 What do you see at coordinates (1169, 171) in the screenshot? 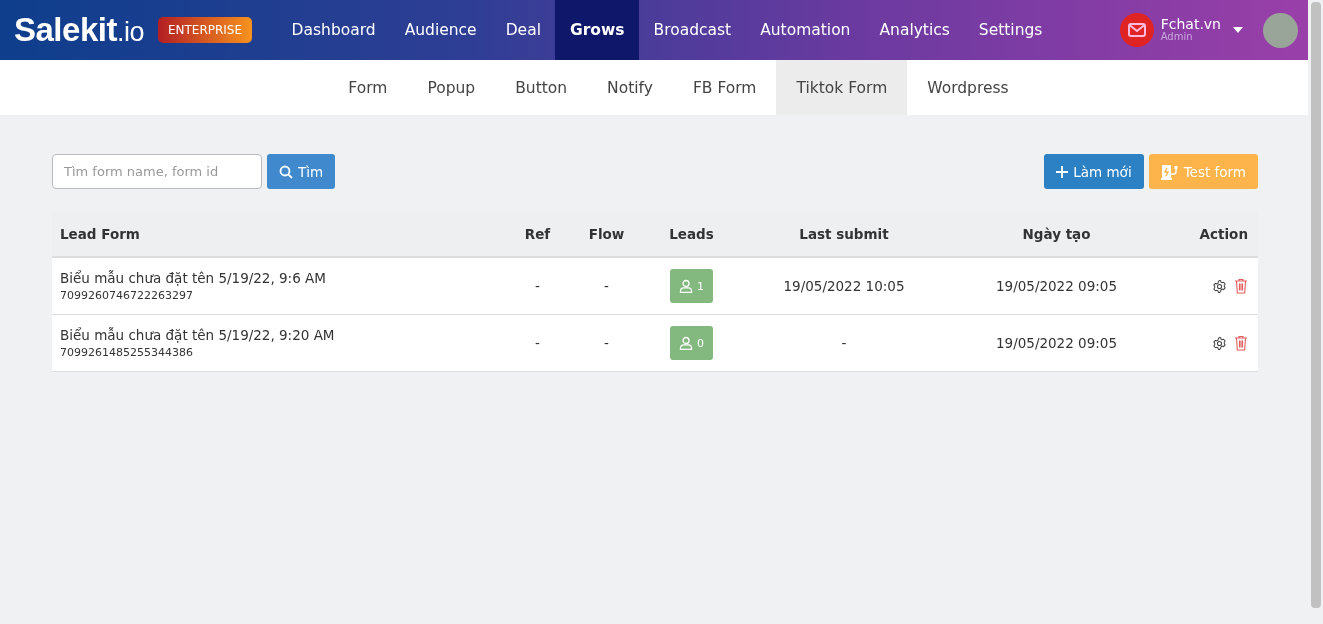
I see `charger-icon` at bounding box center [1169, 171].